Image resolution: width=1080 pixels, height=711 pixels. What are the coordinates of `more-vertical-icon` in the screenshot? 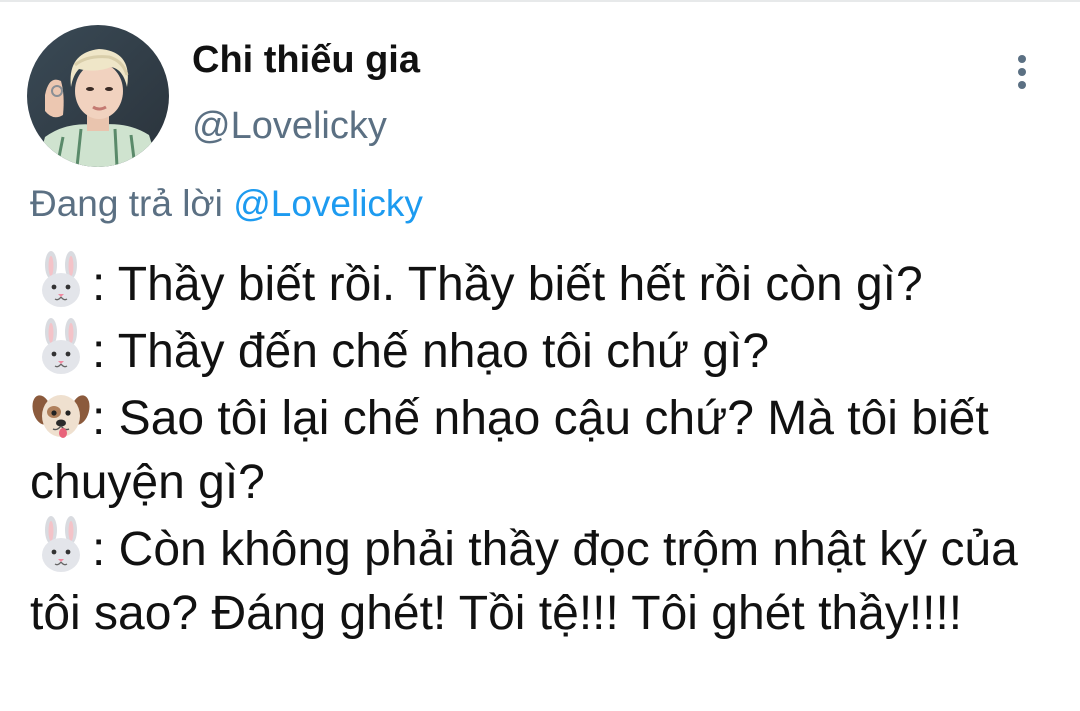 It's located at (1022, 72).